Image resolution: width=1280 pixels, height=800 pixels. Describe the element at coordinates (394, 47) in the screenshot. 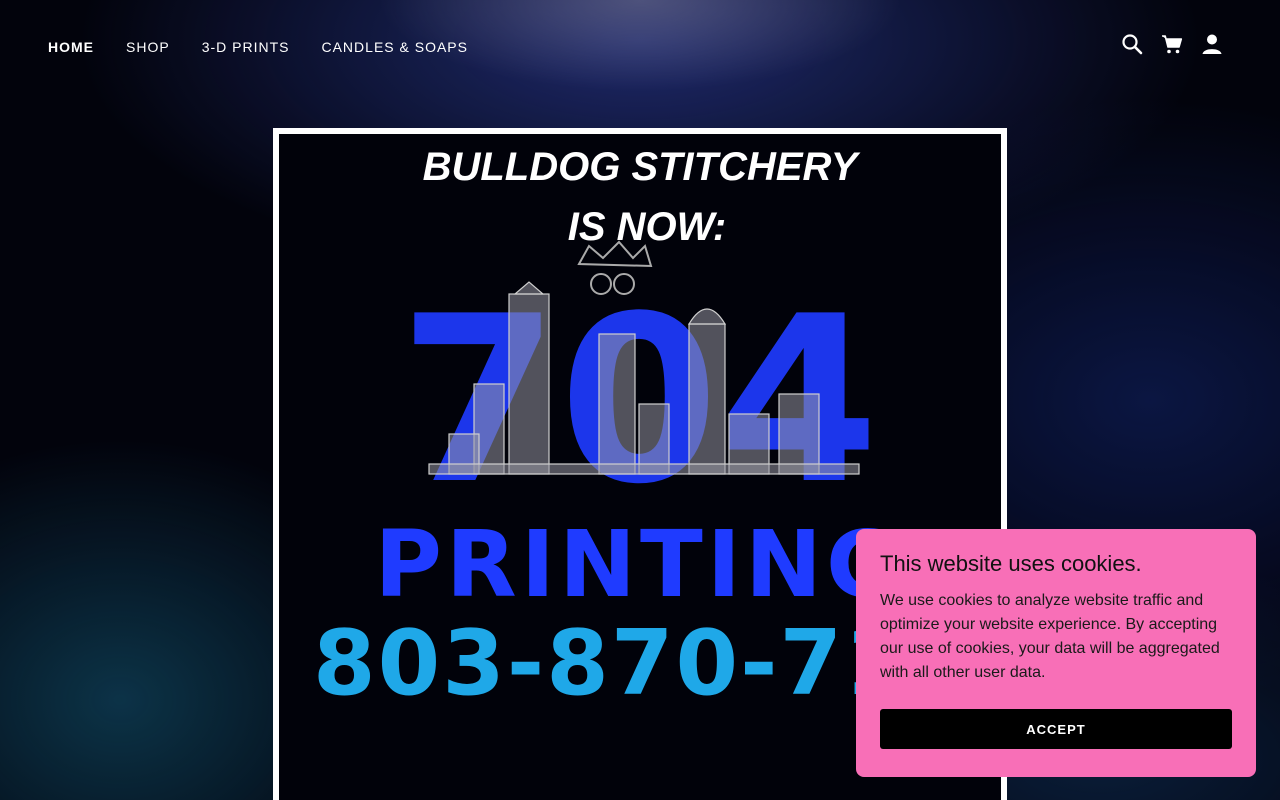

I see `nav-candles-soaps: CANDLES & SOAPS` at that location.